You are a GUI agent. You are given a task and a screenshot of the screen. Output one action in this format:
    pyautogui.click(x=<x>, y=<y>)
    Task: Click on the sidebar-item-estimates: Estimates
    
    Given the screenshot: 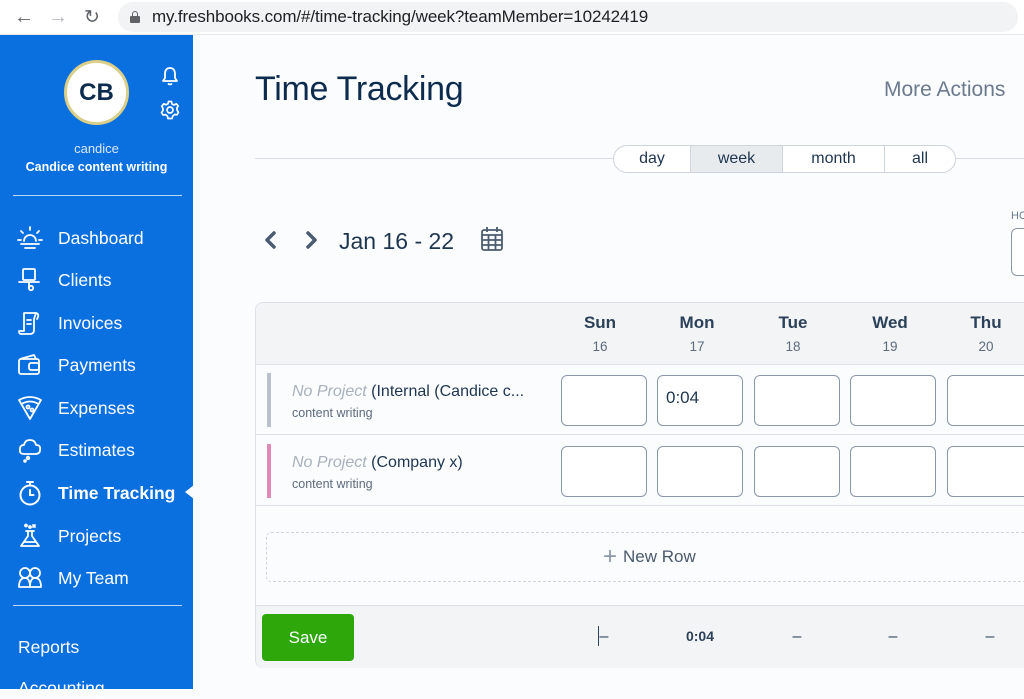 What is the action you would take?
    pyautogui.click(x=75, y=450)
    